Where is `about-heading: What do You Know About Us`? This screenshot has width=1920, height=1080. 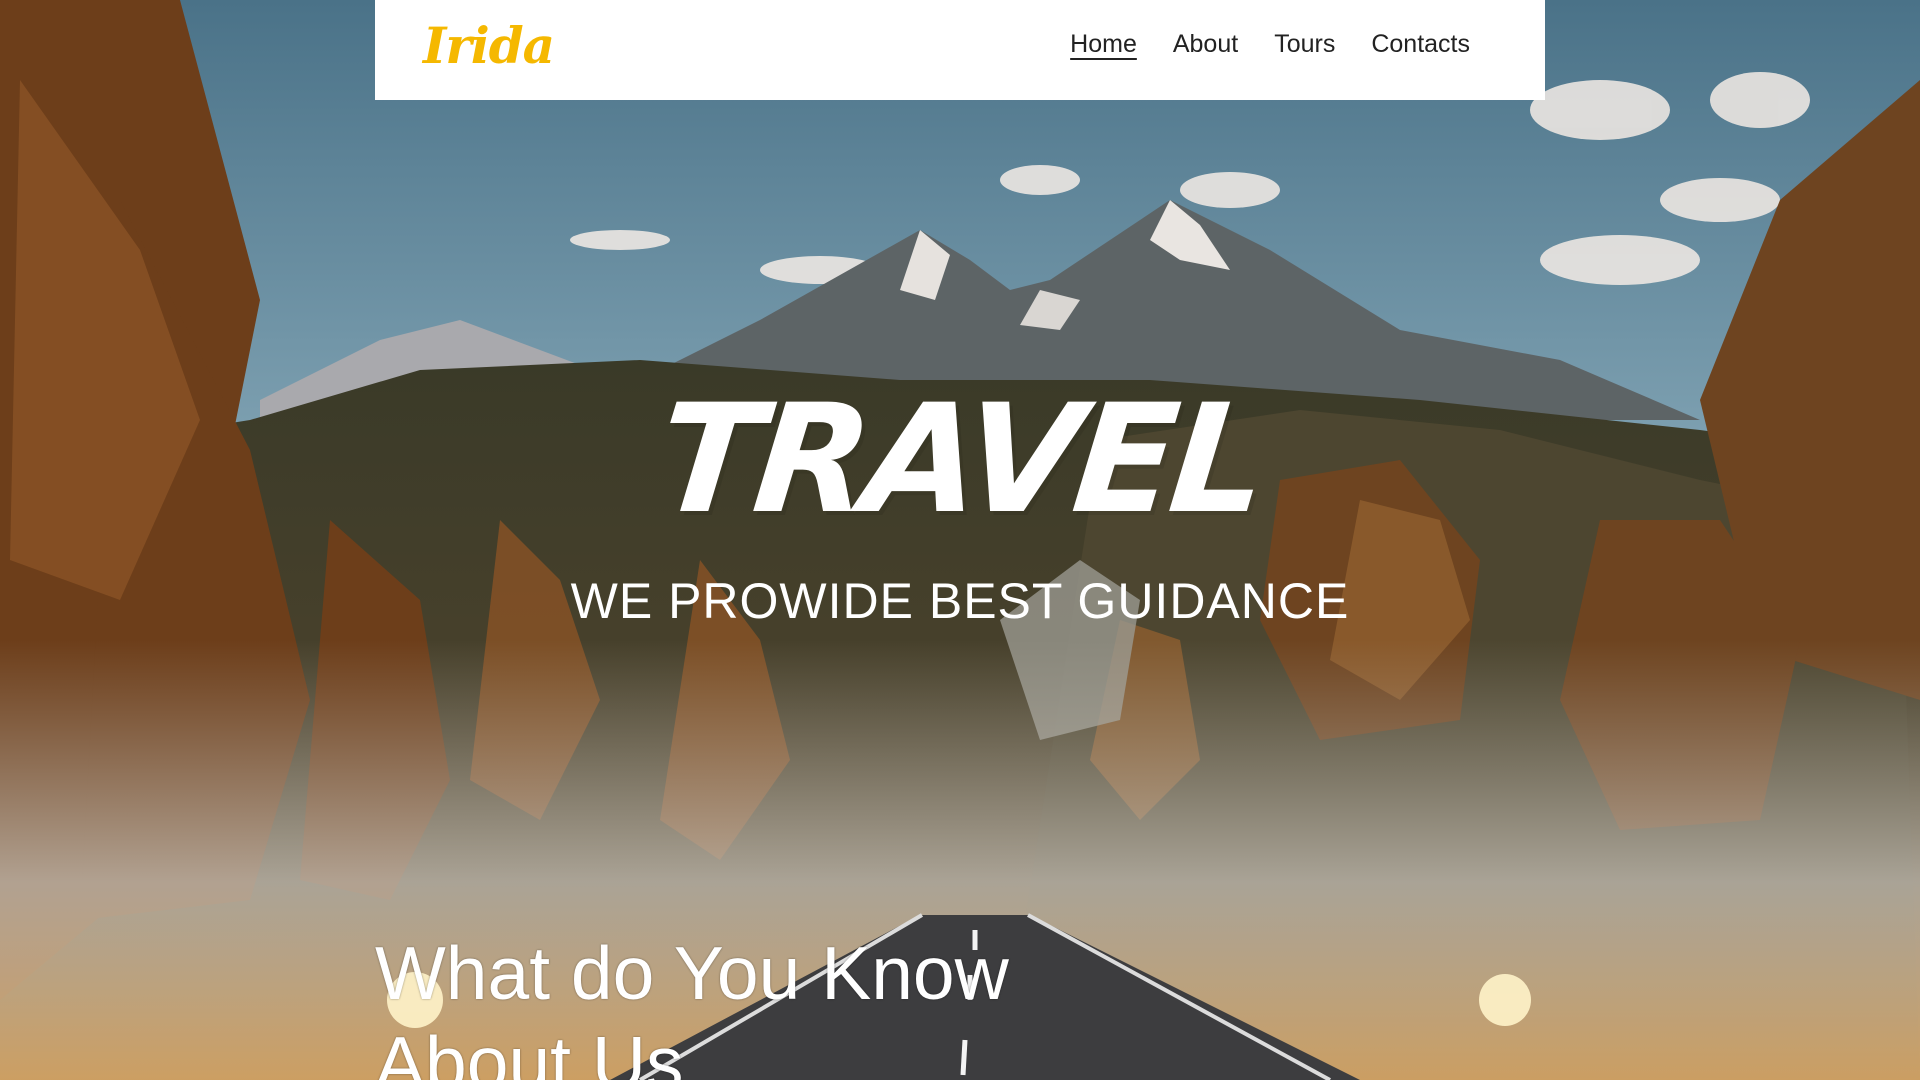 about-heading: What do You Know About Us is located at coordinates (775, 1004).